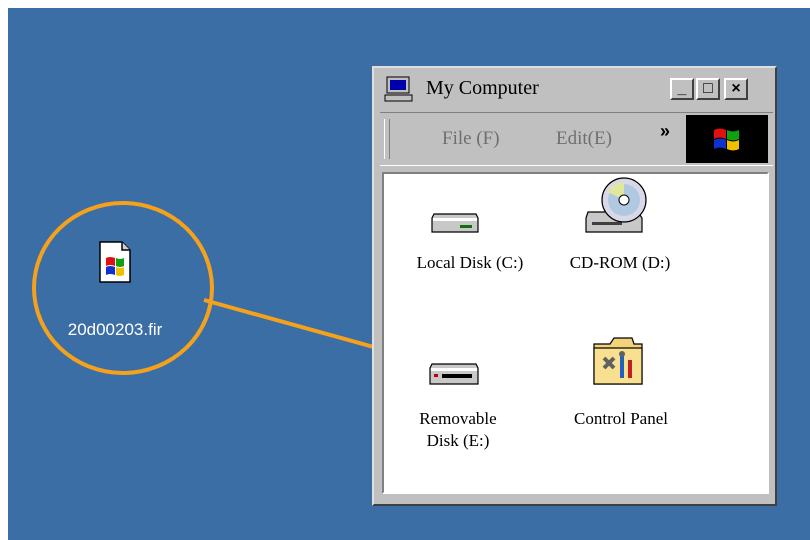 This screenshot has height=540, width=810. I want to click on chevron-icon: », so click(665, 131).